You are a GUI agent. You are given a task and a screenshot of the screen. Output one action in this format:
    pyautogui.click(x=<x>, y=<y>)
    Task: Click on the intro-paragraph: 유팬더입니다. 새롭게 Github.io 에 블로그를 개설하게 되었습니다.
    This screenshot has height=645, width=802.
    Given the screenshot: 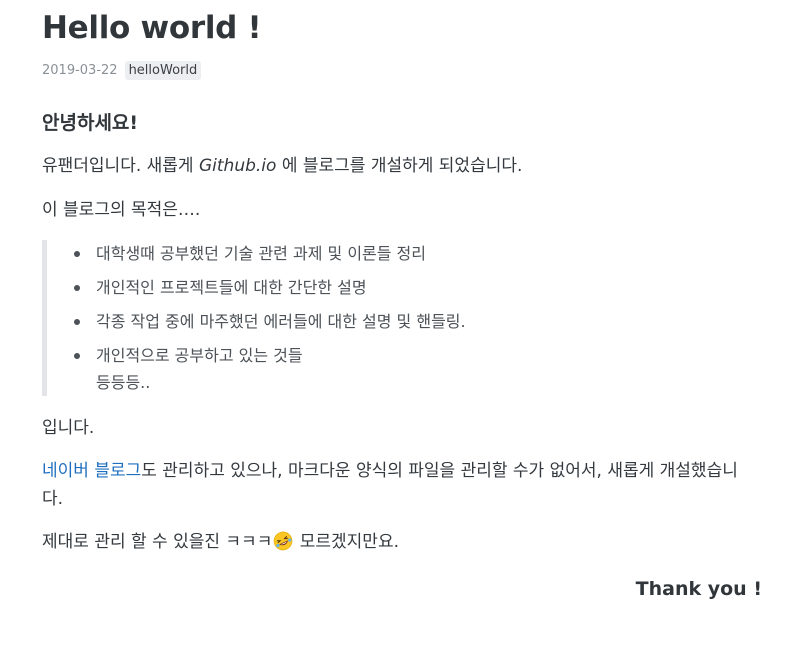 What is the action you would take?
    pyautogui.click(x=402, y=166)
    